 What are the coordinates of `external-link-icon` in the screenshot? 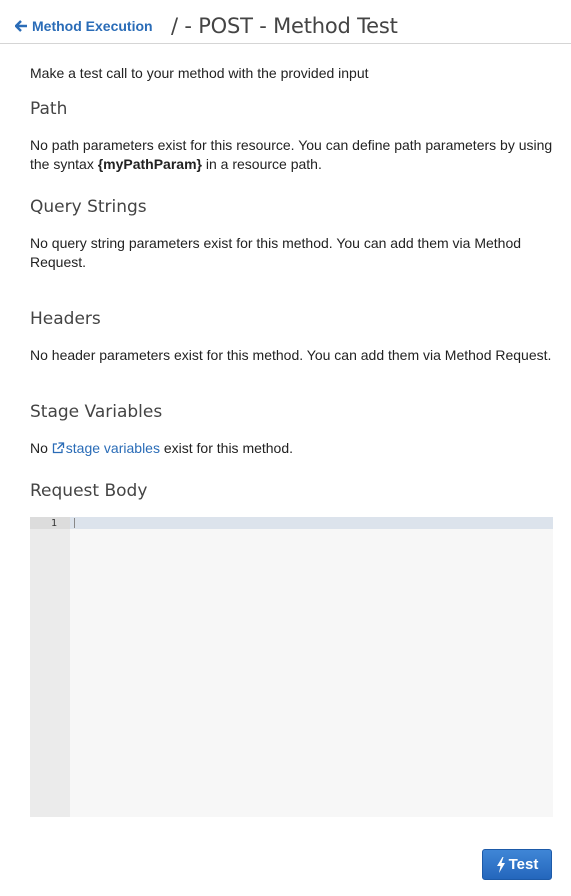 It's located at (58, 448).